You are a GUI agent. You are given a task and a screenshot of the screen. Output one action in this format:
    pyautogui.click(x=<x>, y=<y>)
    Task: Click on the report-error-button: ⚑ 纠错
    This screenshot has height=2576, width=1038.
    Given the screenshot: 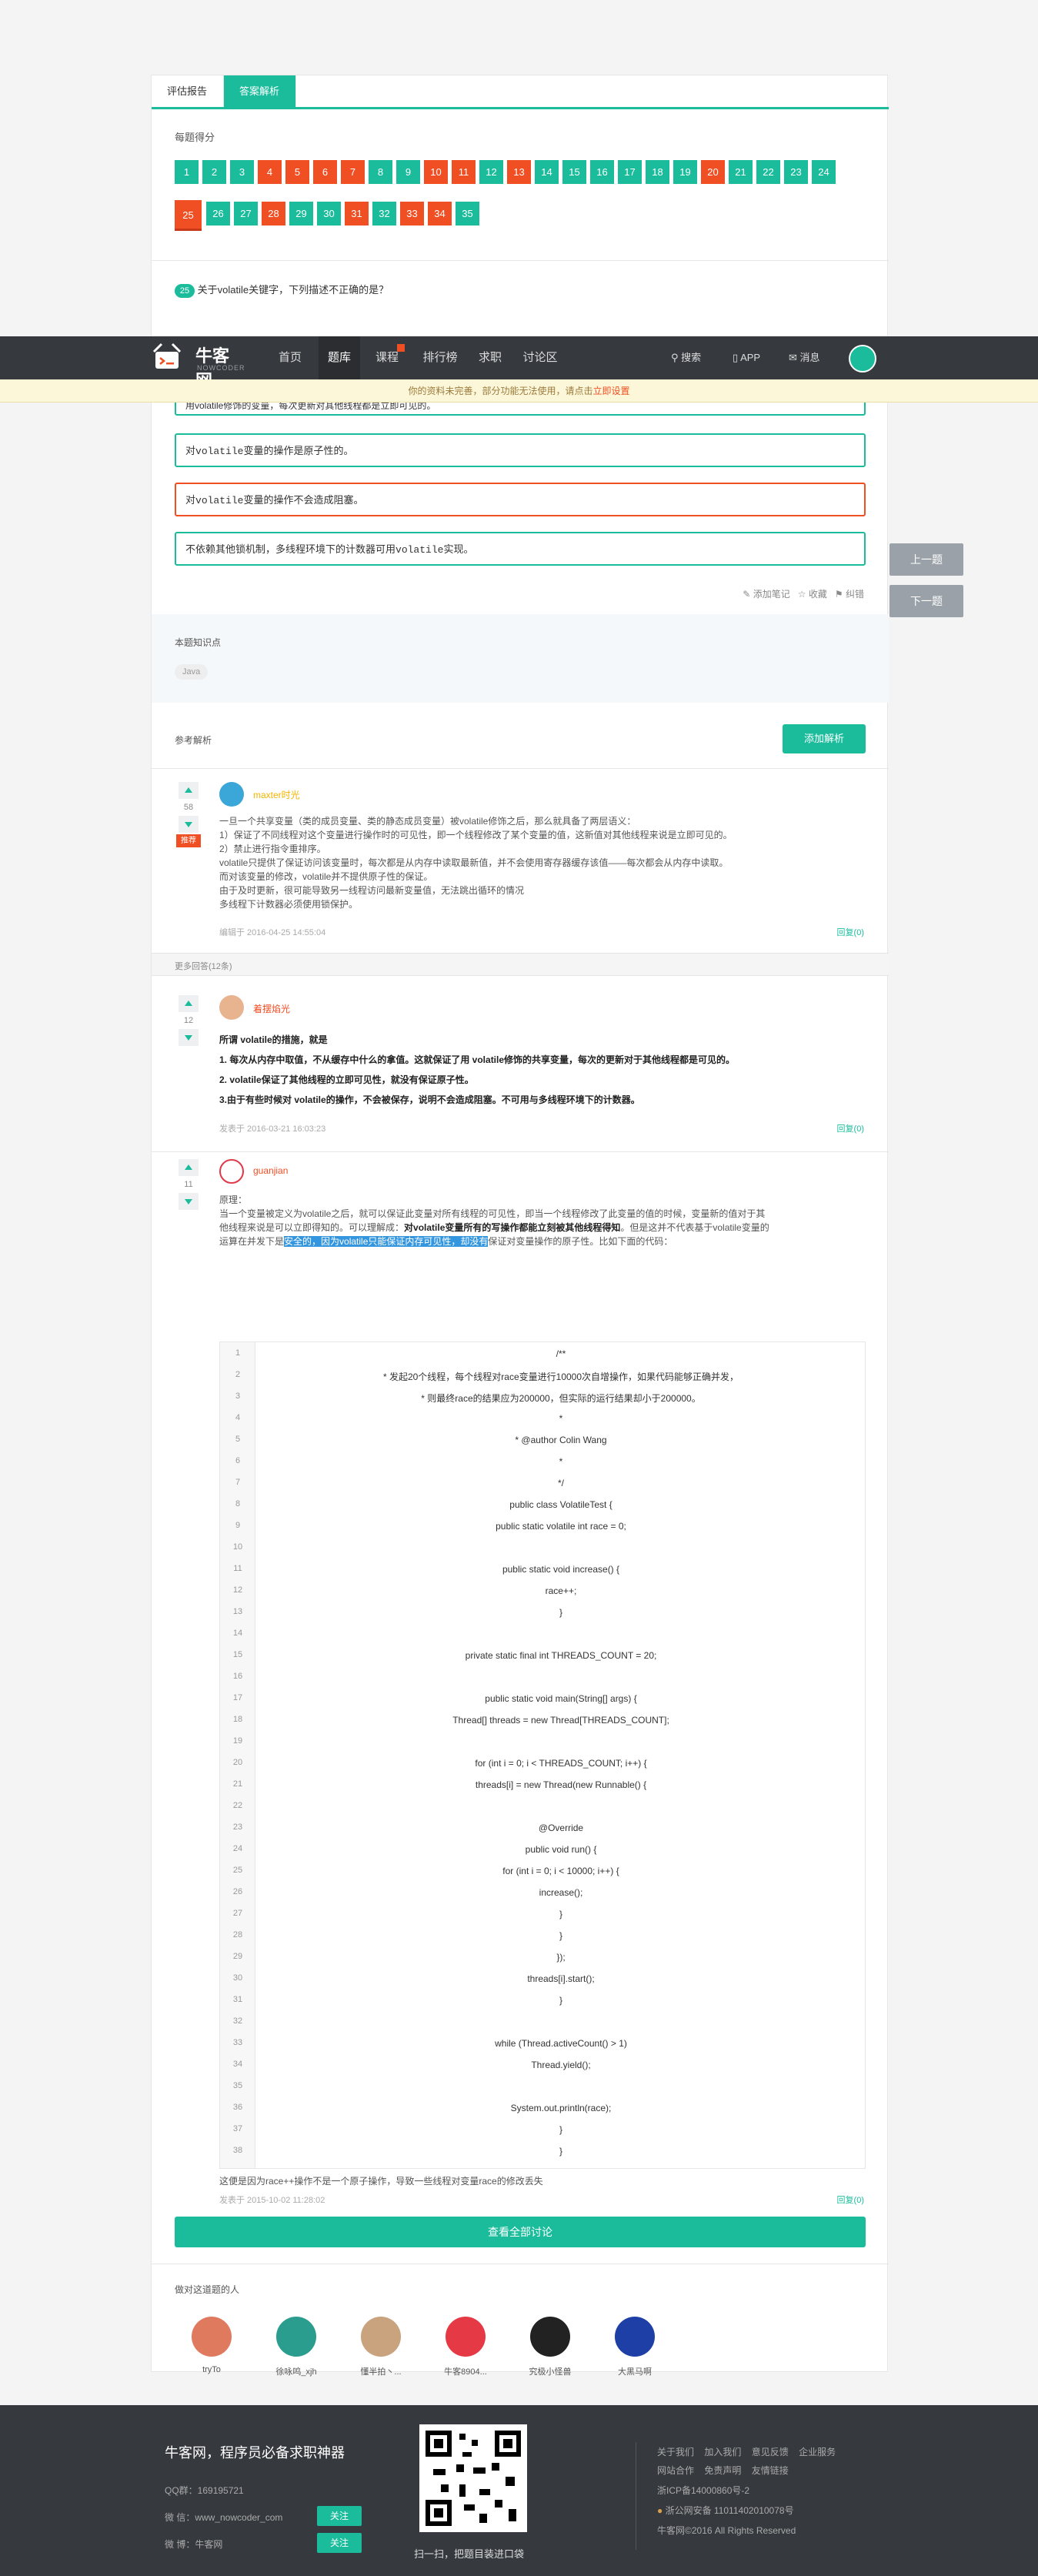 What is the action you would take?
    pyautogui.click(x=849, y=594)
    